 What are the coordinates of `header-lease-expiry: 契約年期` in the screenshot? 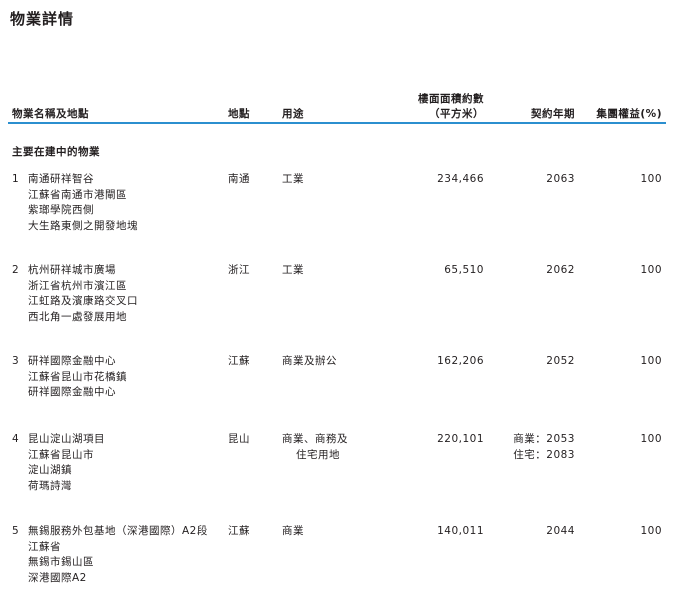 It's located at (553, 114).